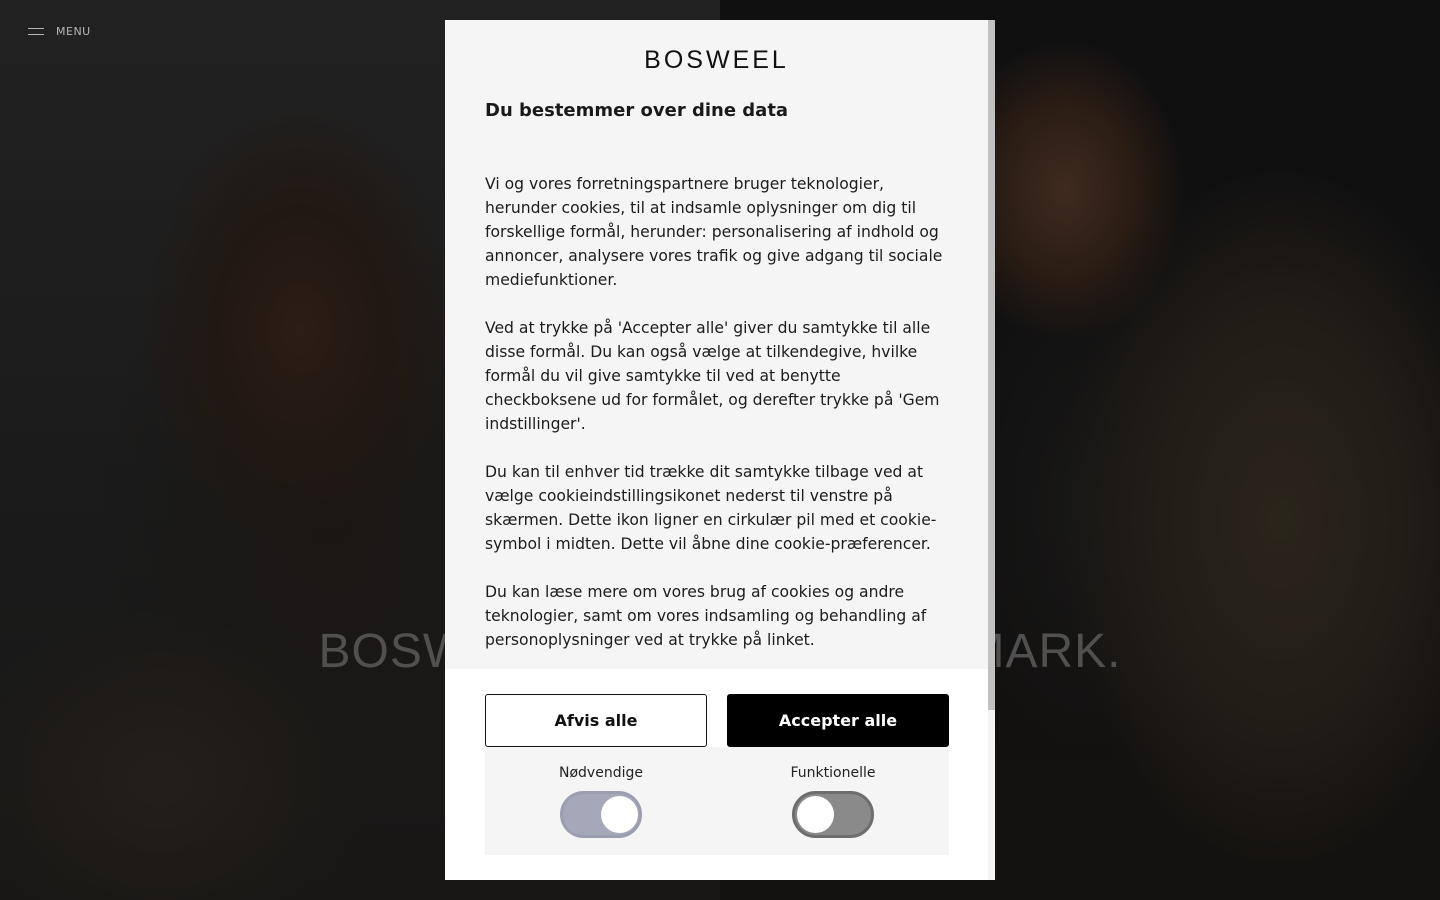 This screenshot has height=900, width=1440. What do you see at coordinates (991, 365) in the screenshot?
I see `scrollbar-thumb` at bounding box center [991, 365].